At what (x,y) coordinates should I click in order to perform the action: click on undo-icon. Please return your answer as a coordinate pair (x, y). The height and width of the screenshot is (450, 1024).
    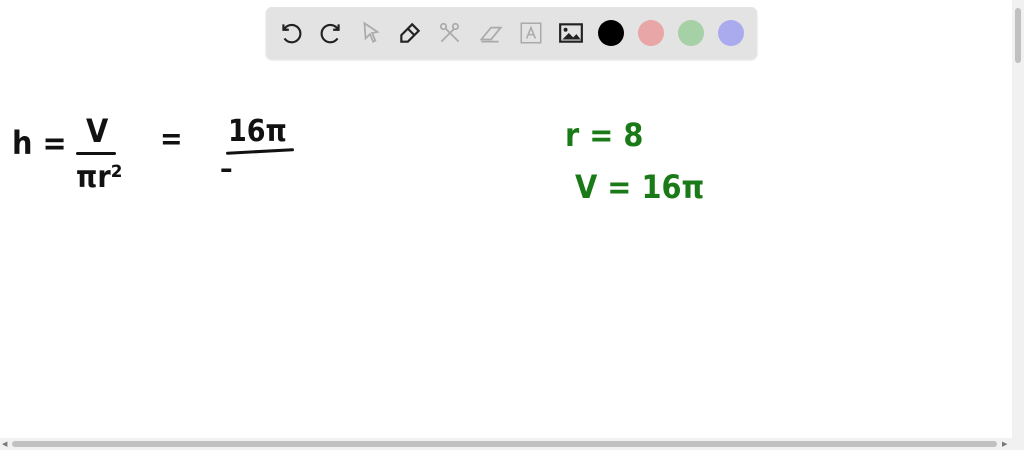
    Looking at the image, I should click on (292, 33).